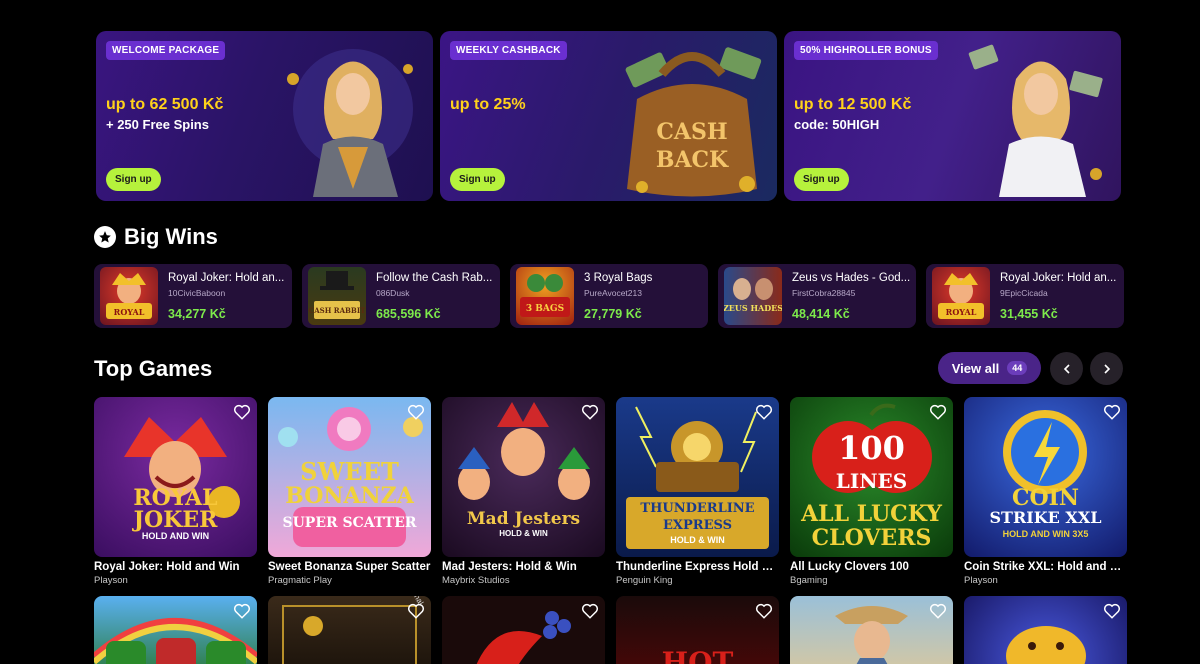  What do you see at coordinates (1045, 517) in the screenshot?
I see `cover-title: STRIKE XXL` at bounding box center [1045, 517].